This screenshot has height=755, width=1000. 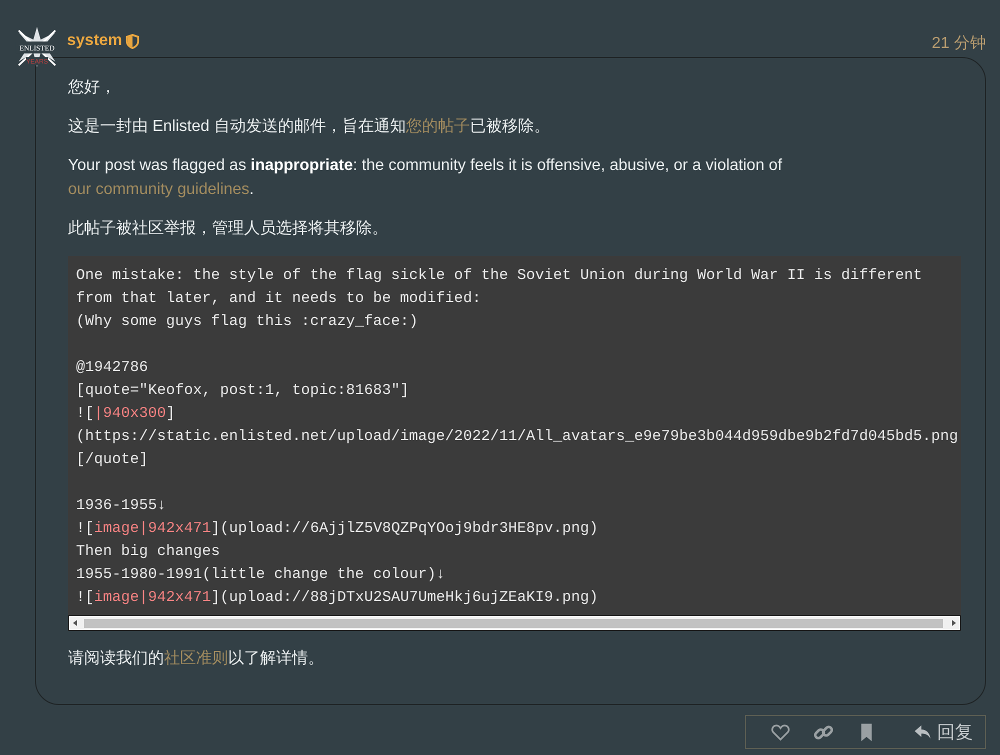 What do you see at coordinates (279, 299) in the screenshot?
I see `code-line: from that later, and it needs to be modified:` at bounding box center [279, 299].